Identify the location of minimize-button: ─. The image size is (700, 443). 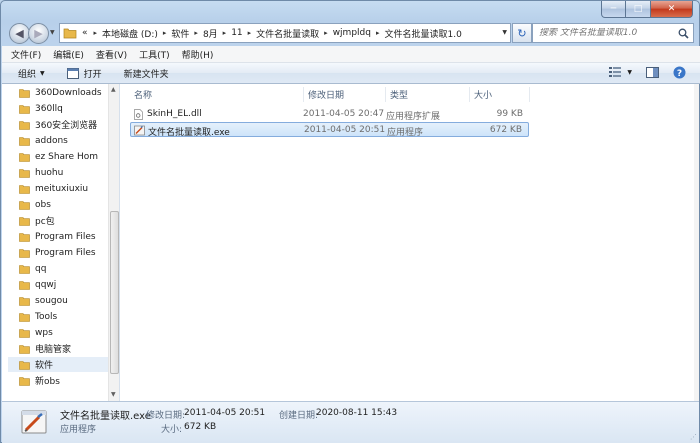
(613, 9).